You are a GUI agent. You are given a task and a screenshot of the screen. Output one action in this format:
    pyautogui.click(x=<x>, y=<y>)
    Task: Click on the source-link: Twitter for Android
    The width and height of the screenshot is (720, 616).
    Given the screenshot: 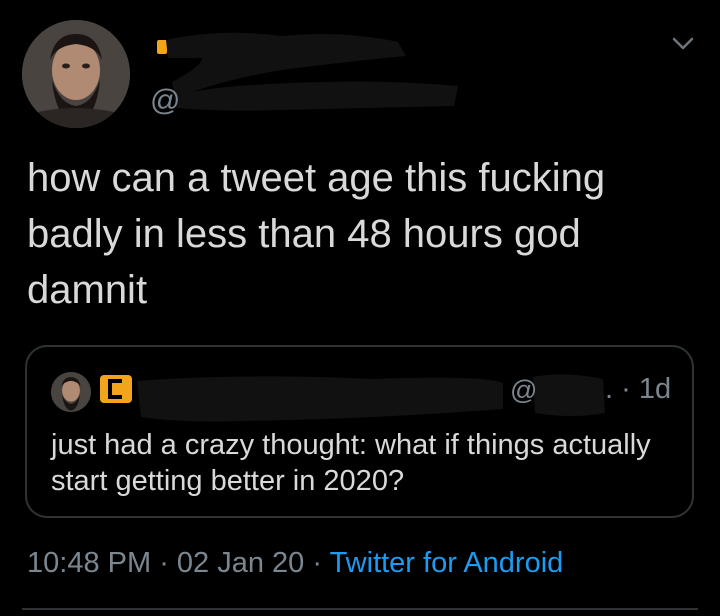 What is the action you would take?
    pyautogui.click(x=447, y=563)
    